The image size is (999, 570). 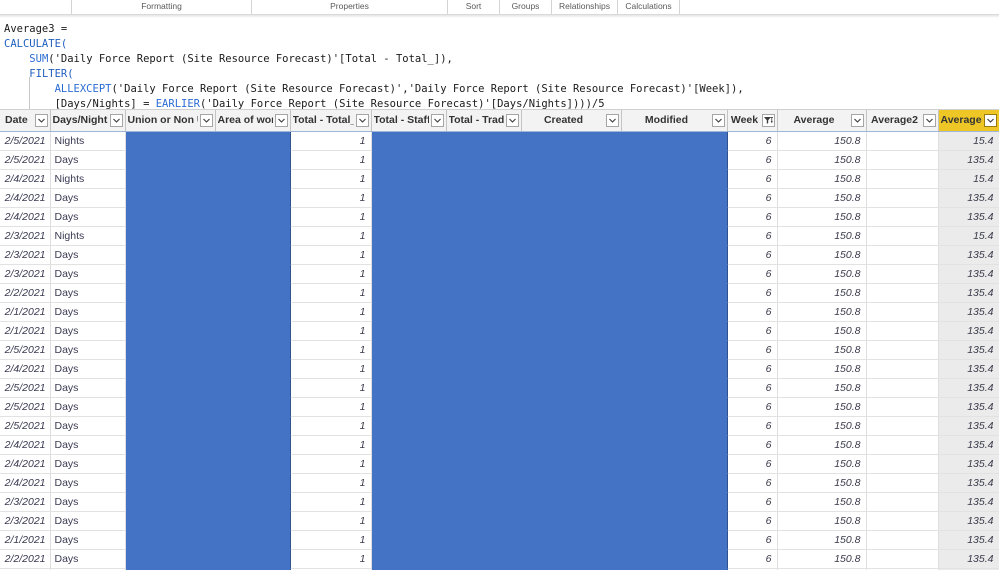 I want to click on cell-average3: 15.4, so click(x=968, y=236).